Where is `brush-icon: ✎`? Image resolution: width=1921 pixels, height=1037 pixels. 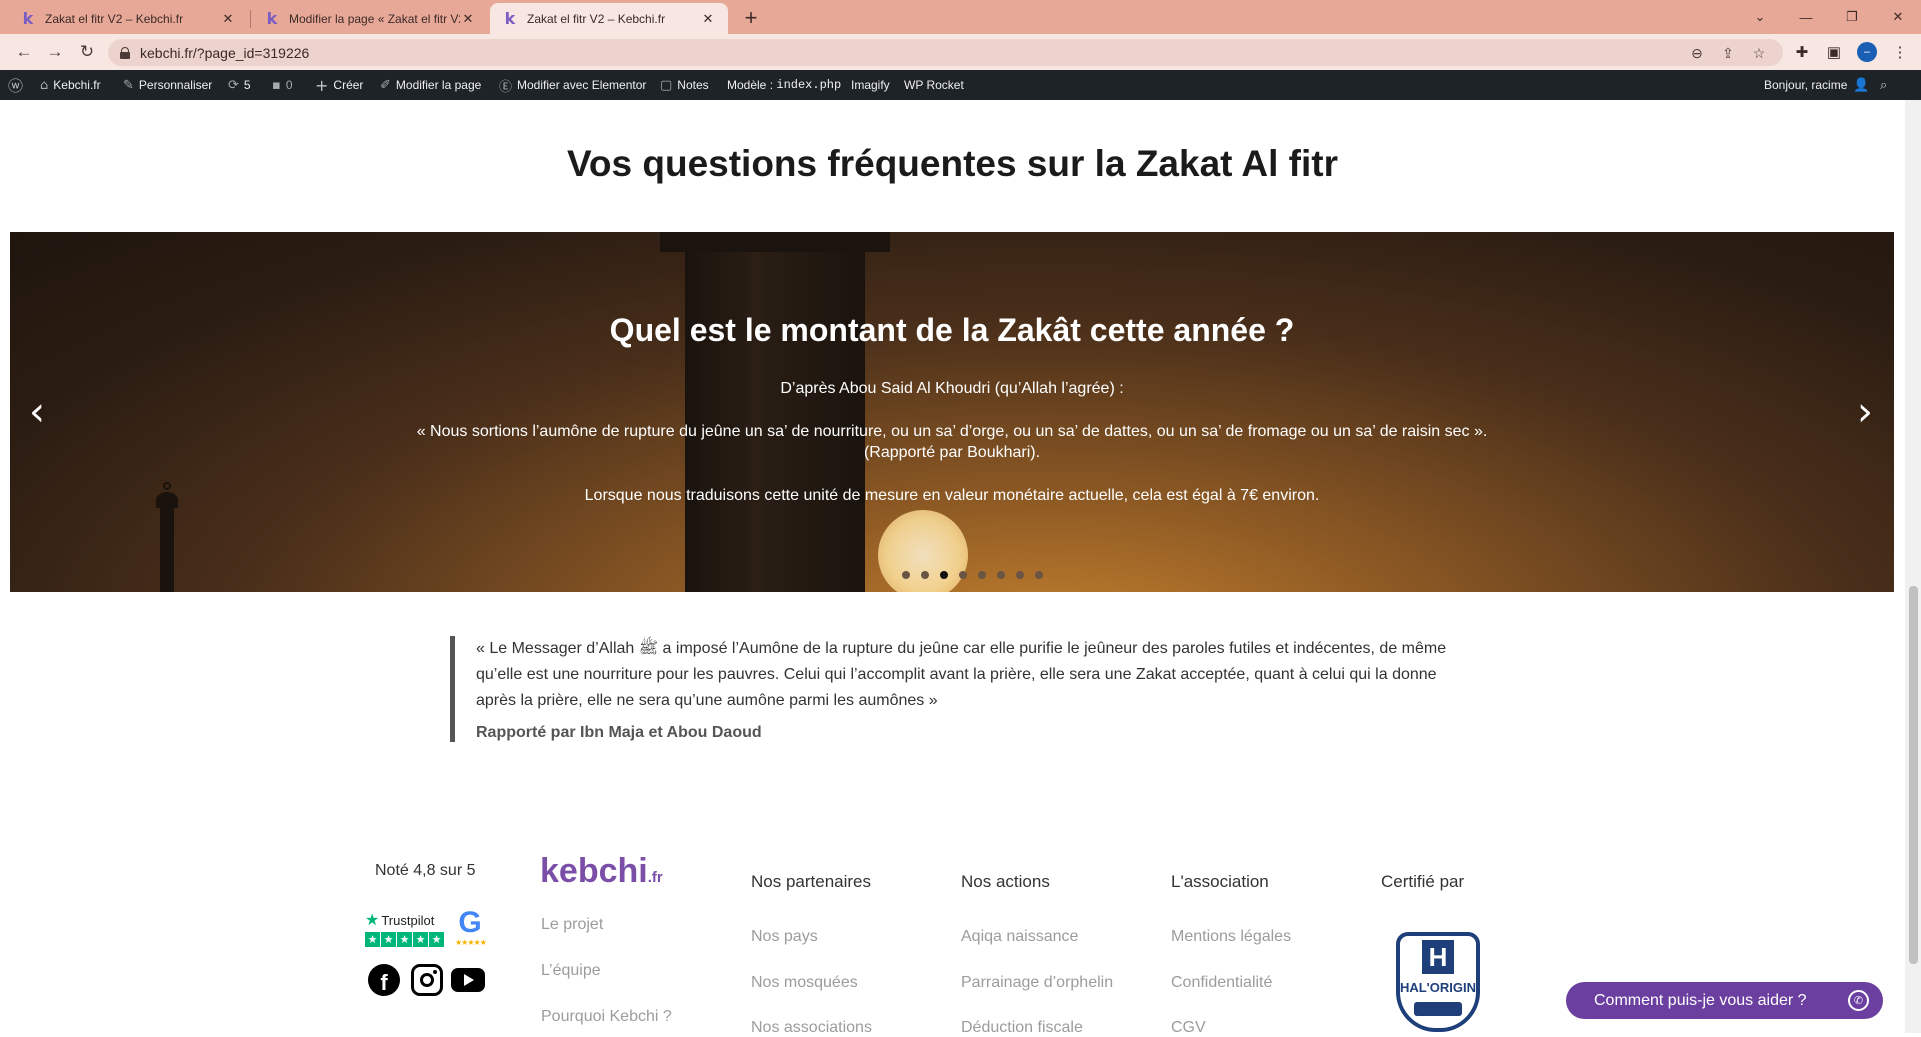 brush-icon: ✎ is located at coordinates (128, 85).